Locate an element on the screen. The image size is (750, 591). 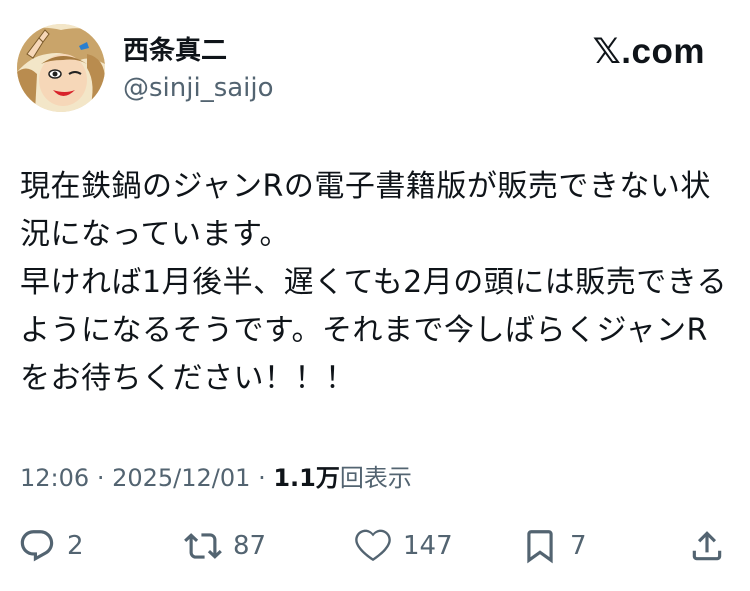
bookmark-button: 7 is located at coordinates (553, 546).